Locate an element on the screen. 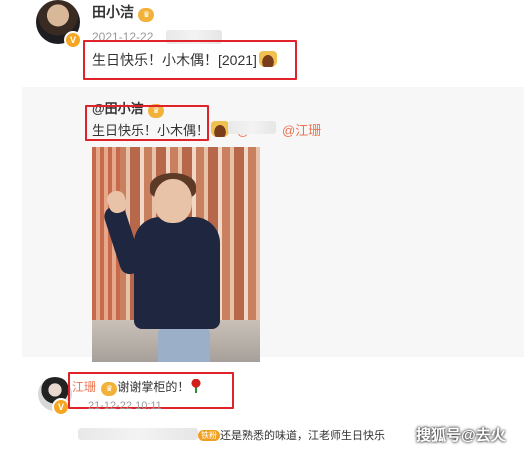 Image resolution: width=524 pixels, height=449 pixels. blurred-commenter is located at coordinates (138, 434).